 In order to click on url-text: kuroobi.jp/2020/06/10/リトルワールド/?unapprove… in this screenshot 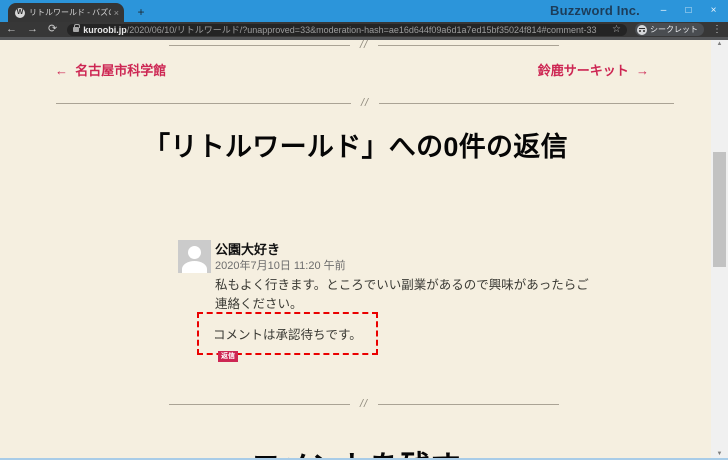, I will do `click(345, 29)`.